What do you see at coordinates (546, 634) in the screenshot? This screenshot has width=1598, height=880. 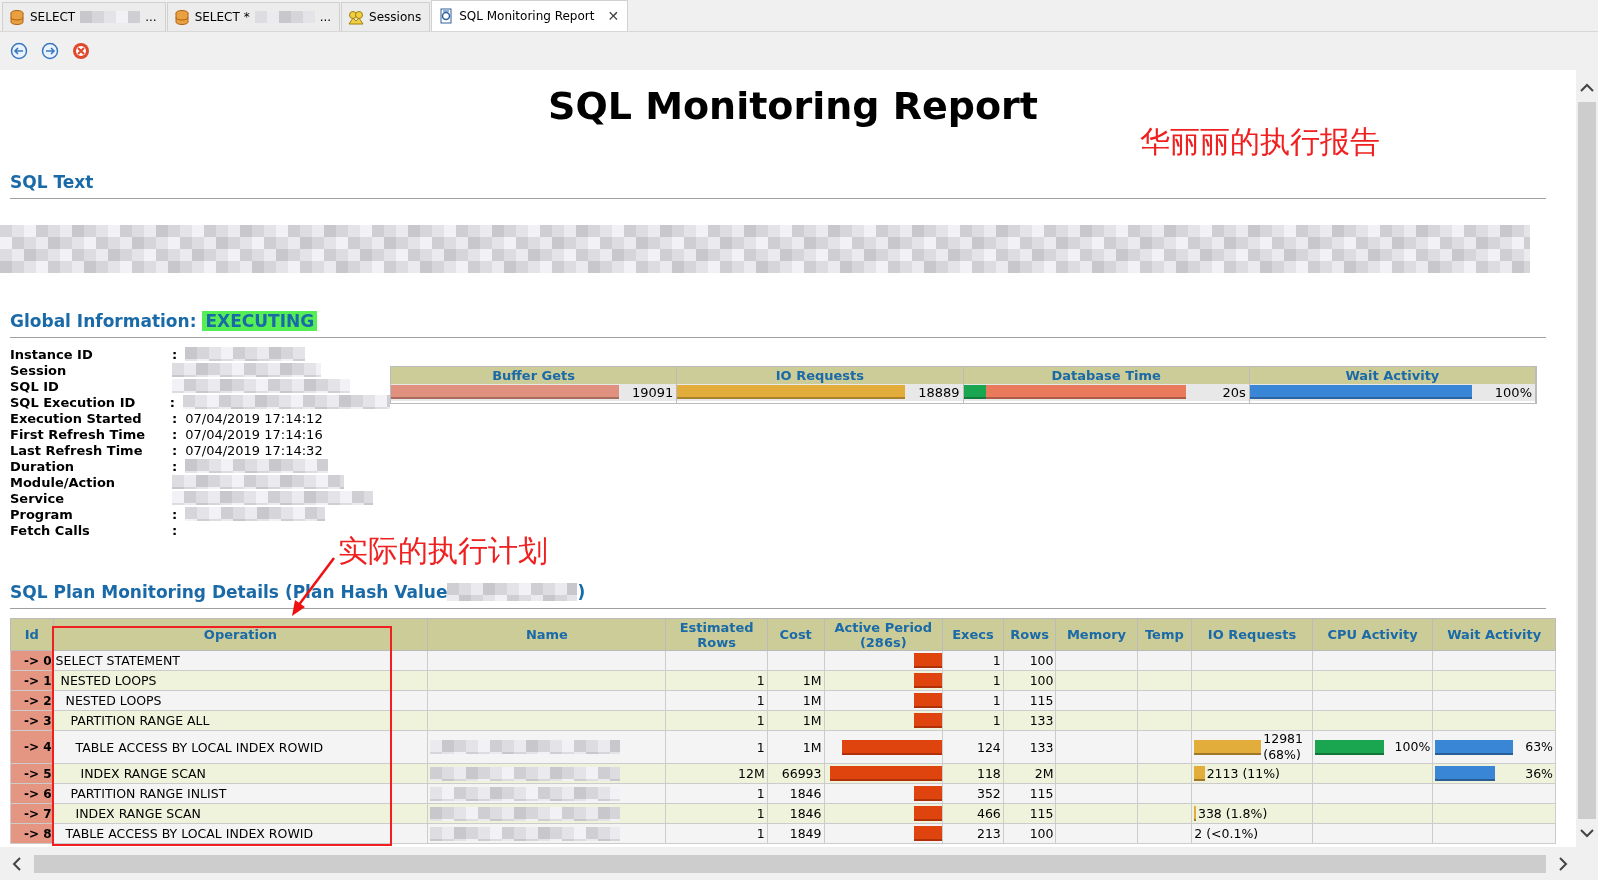 I see `column-header: Name` at bounding box center [546, 634].